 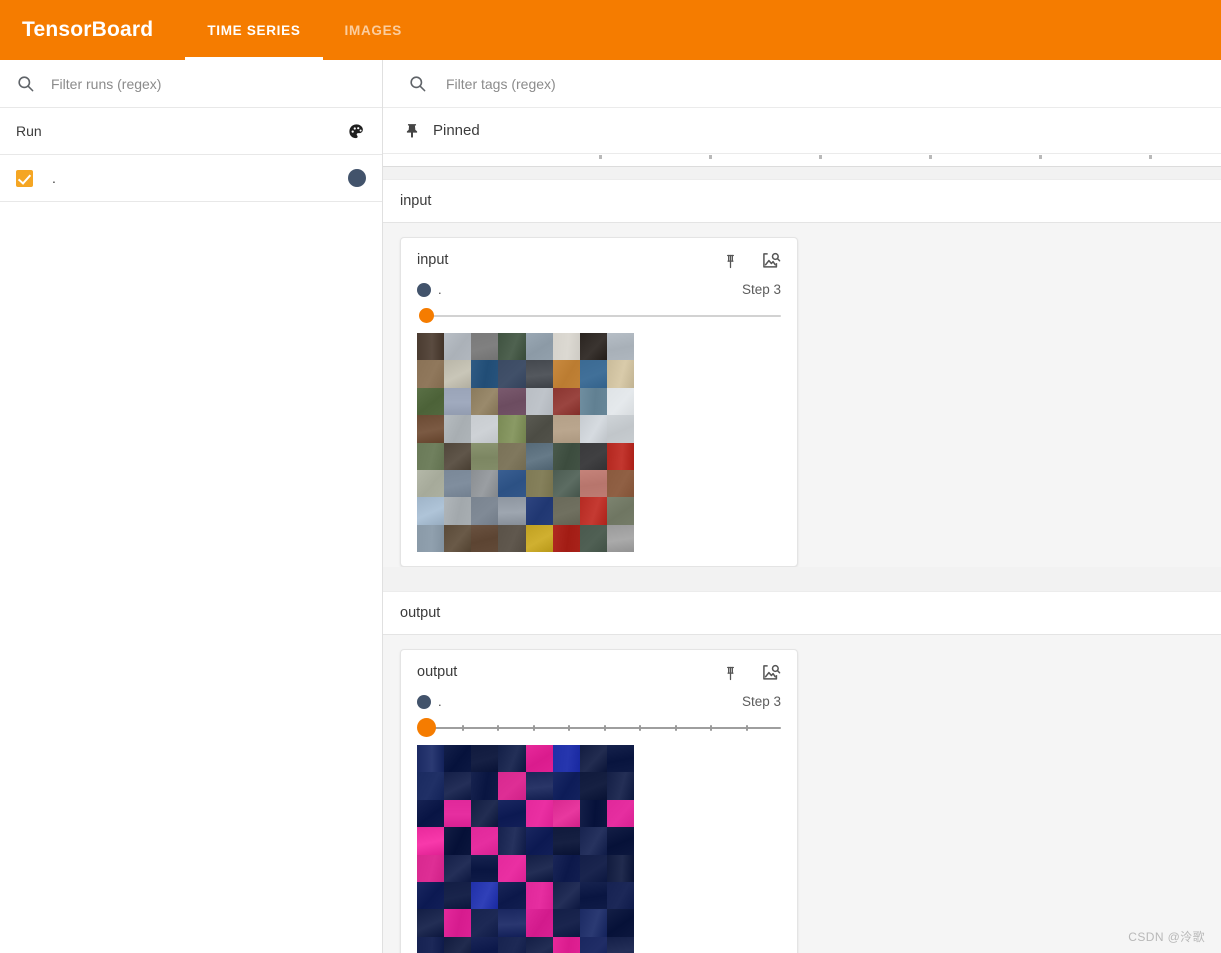 What do you see at coordinates (599, 672) in the screenshot?
I see `card-header: output` at bounding box center [599, 672].